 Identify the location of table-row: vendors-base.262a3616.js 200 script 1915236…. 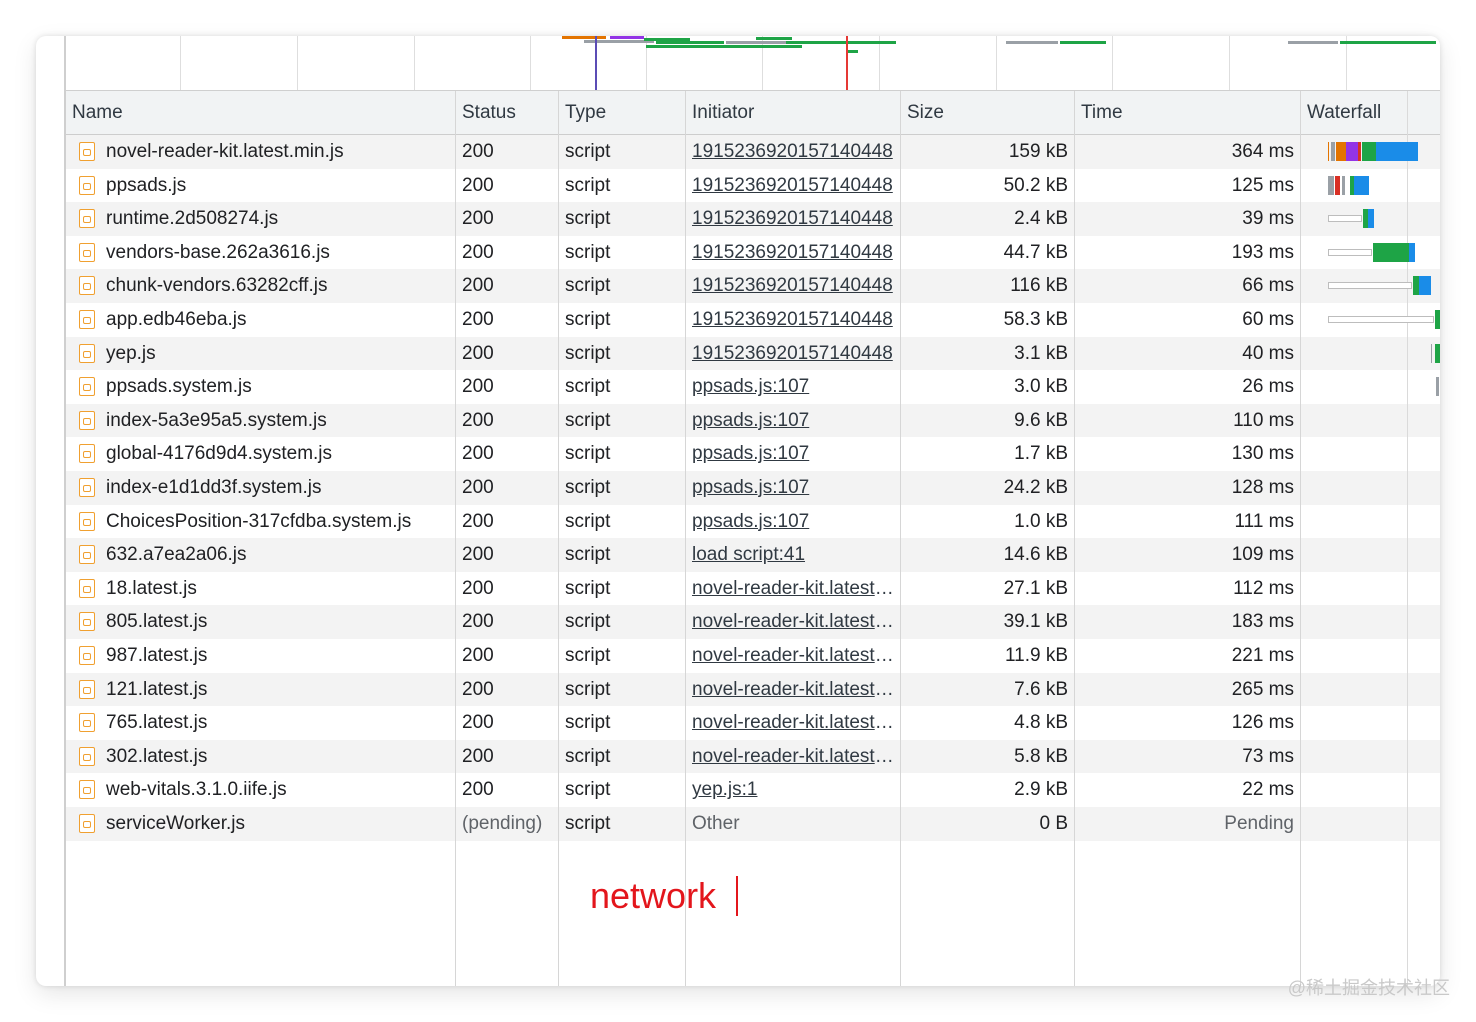
(753, 253).